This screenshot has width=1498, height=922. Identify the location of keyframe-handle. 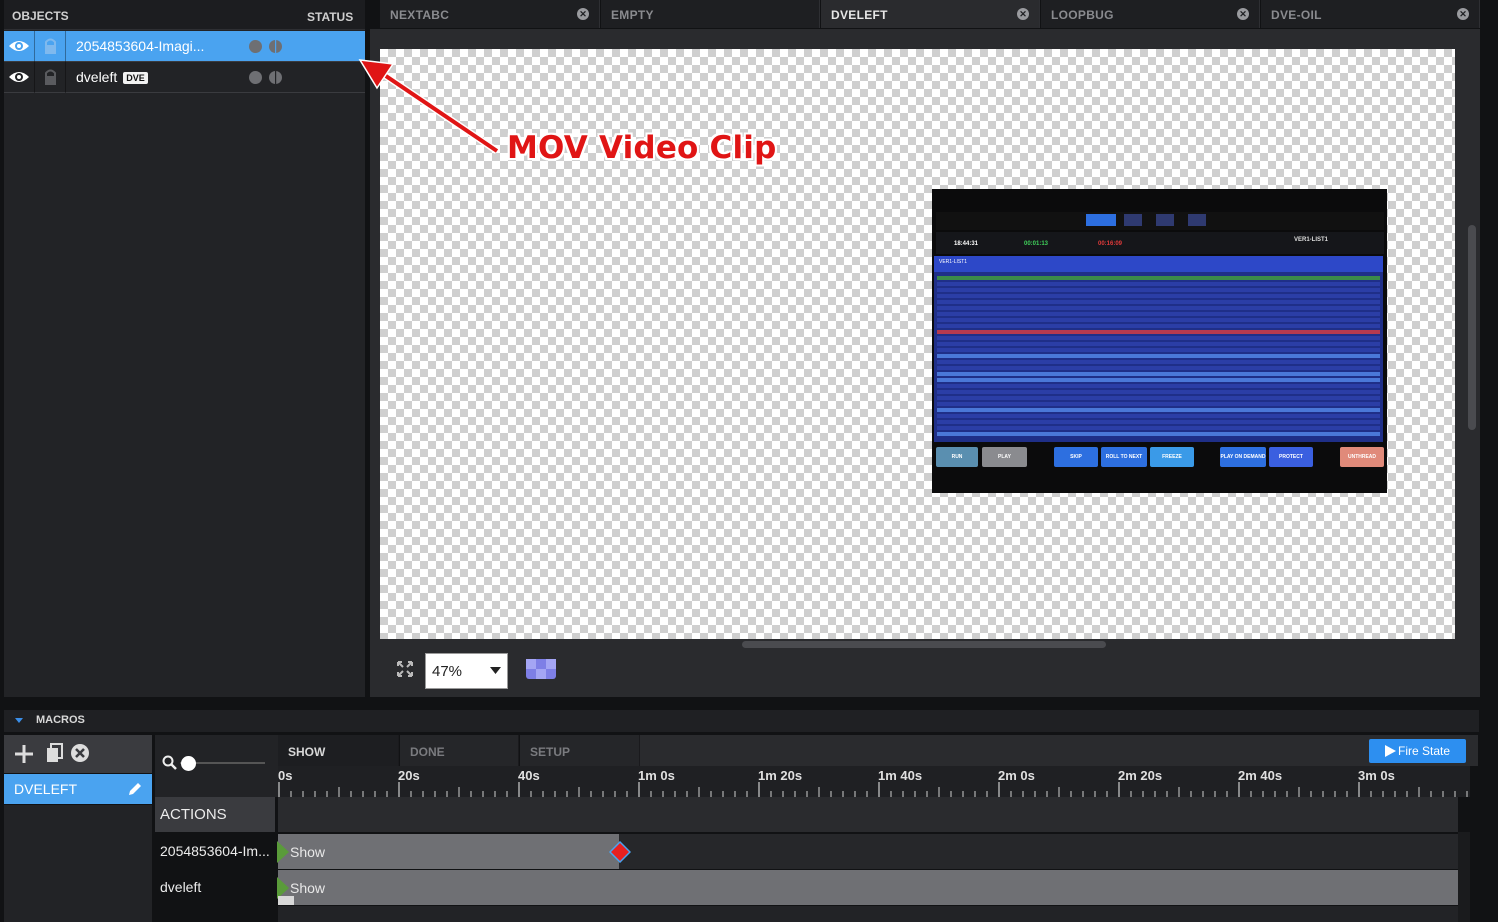
(286, 900).